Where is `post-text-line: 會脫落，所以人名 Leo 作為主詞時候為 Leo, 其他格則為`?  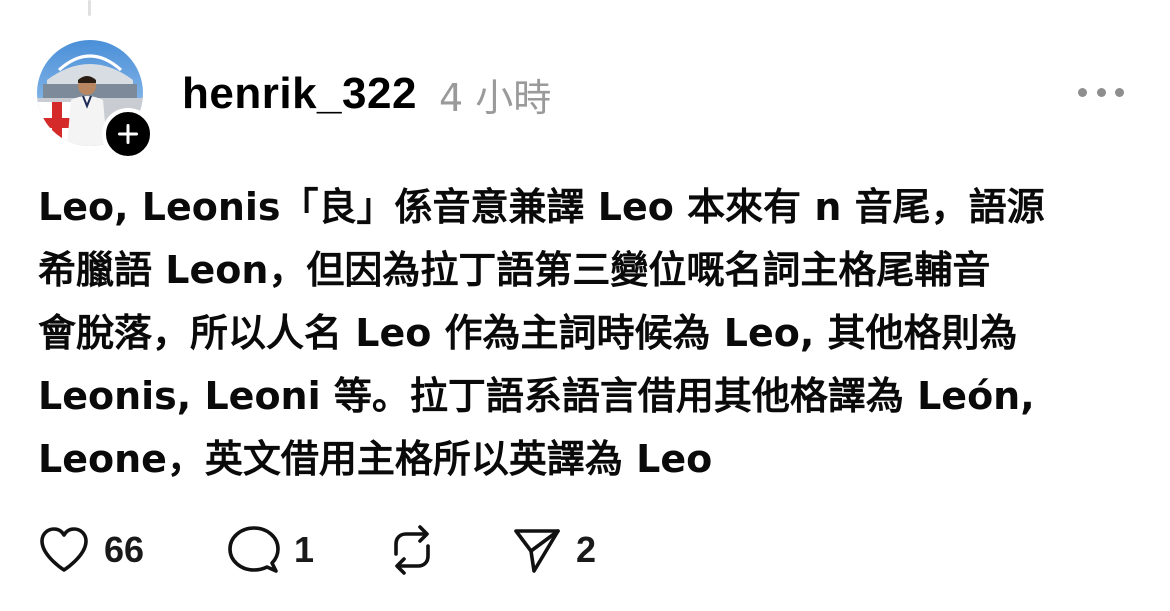 post-text-line: 會脫落，所以人名 Leo 作為主詞時候為 Leo, 其他格則為 is located at coordinates (528, 333).